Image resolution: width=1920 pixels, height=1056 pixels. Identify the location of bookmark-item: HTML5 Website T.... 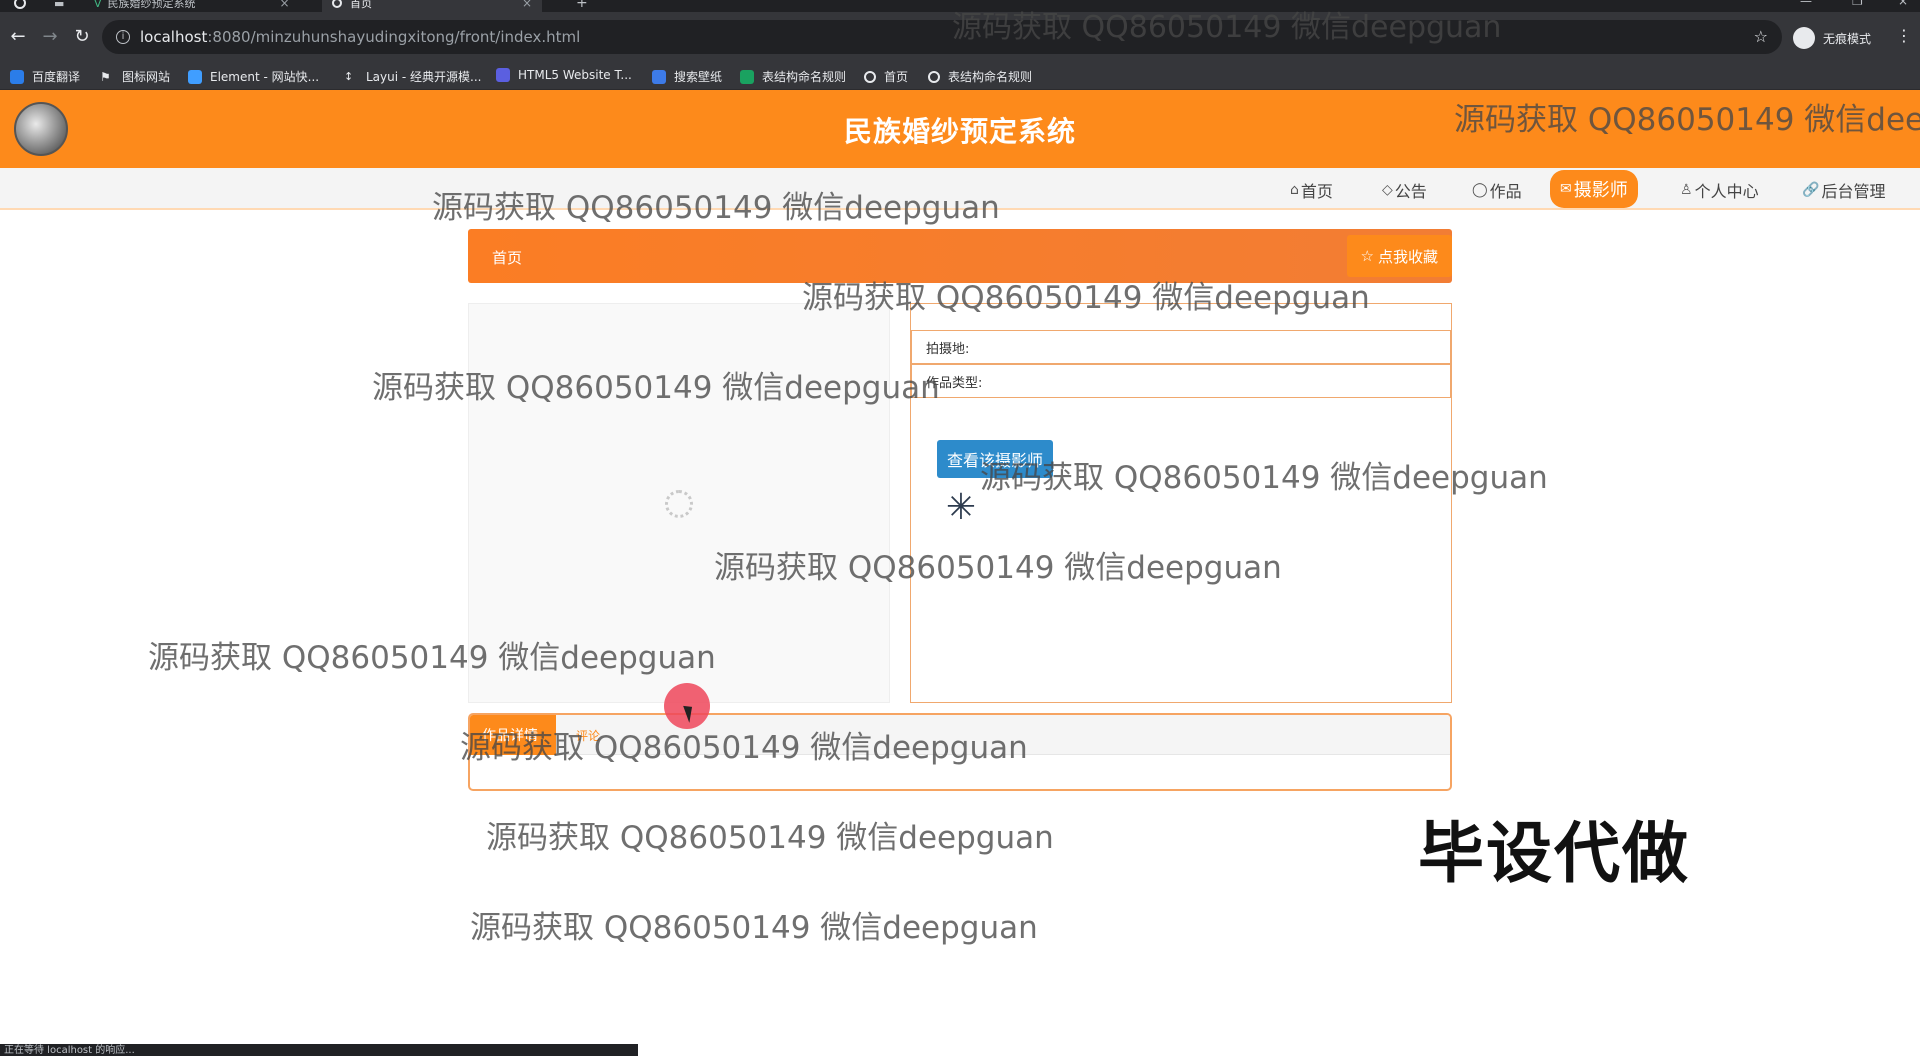
(564, 75).